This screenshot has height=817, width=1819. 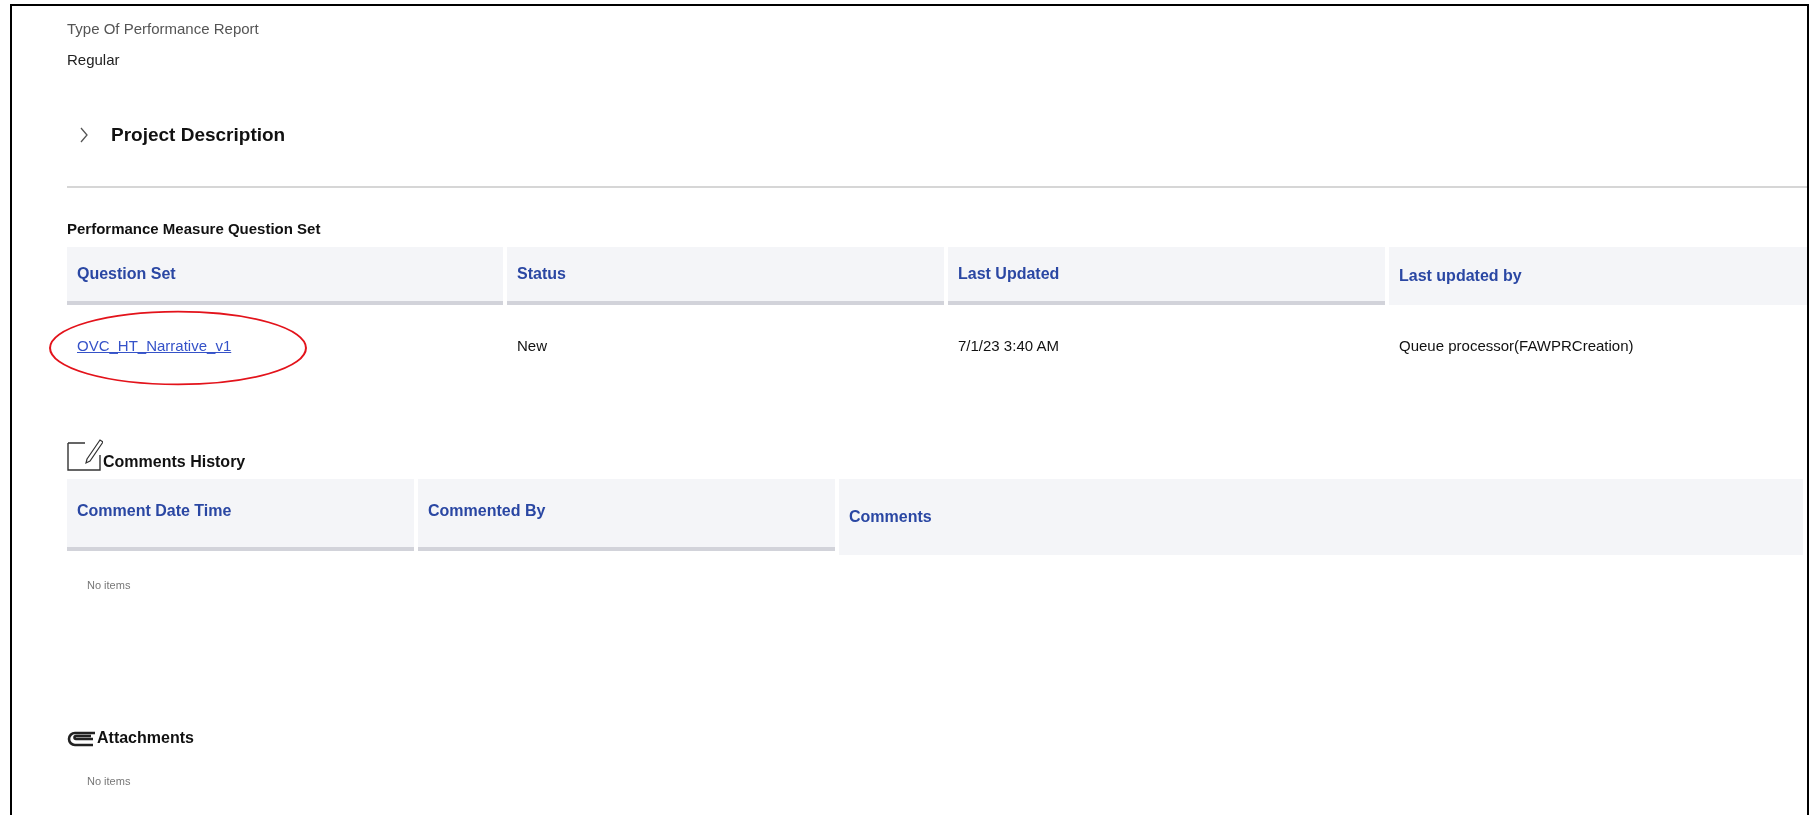 I want to click on table-cell: New, so click(x=532, y=345).